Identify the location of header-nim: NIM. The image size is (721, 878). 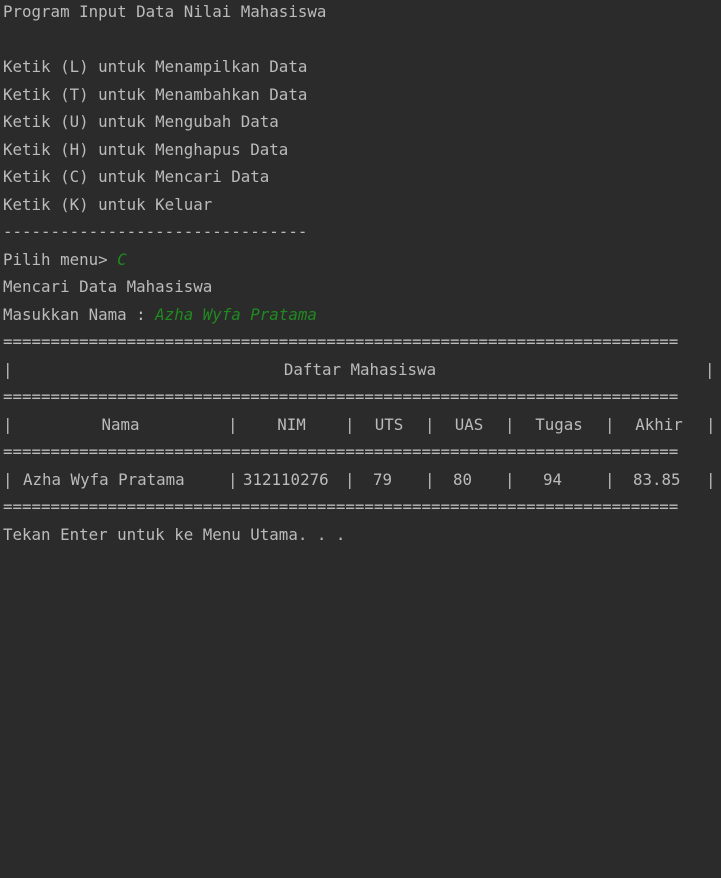
(291, 424).